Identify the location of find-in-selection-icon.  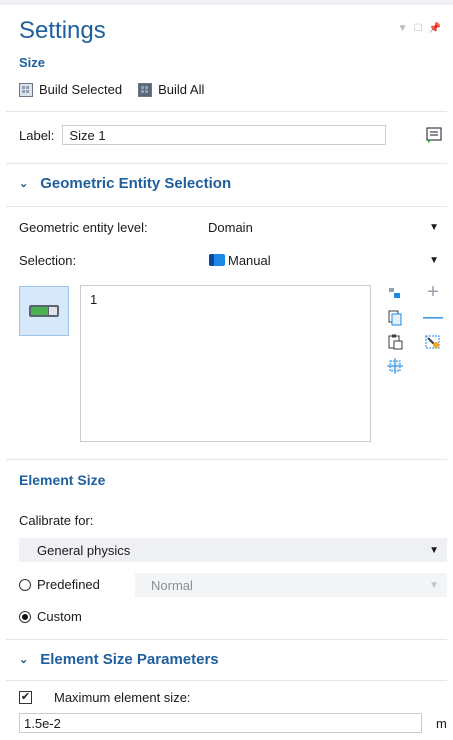
(395, 294).